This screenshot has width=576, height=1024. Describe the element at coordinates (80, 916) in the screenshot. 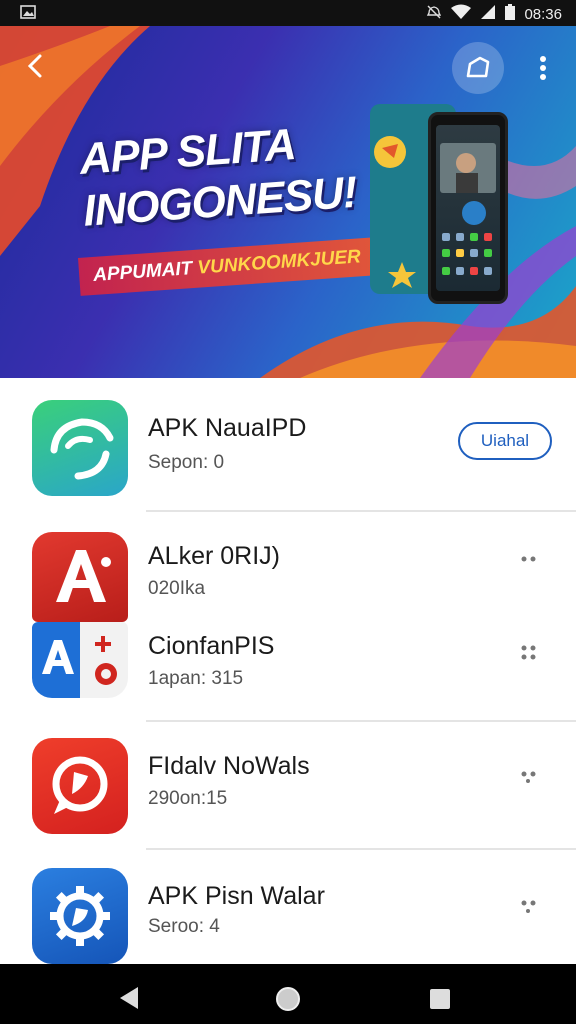

I see `gear-icon` at that location.